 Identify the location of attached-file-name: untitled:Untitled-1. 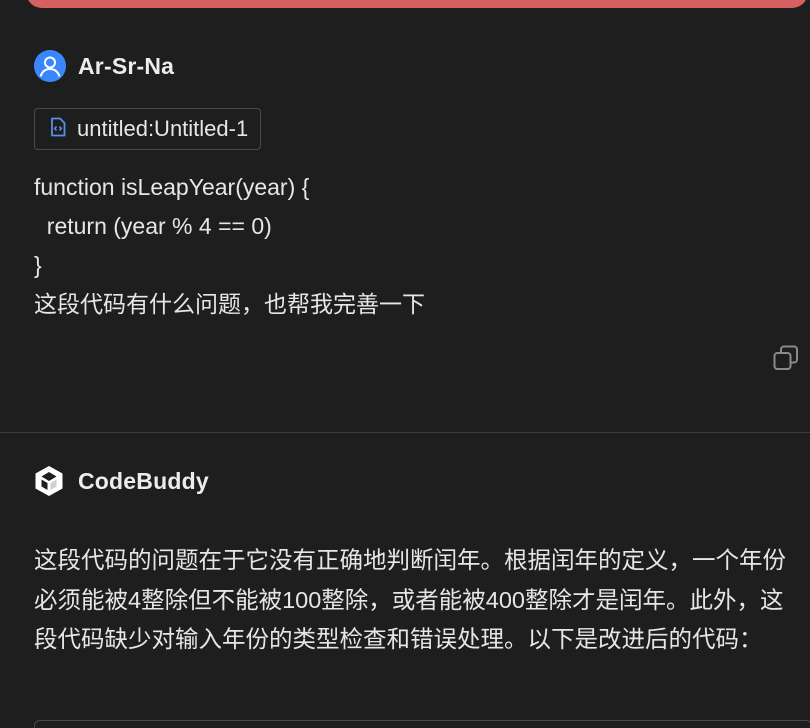
(163, 128).